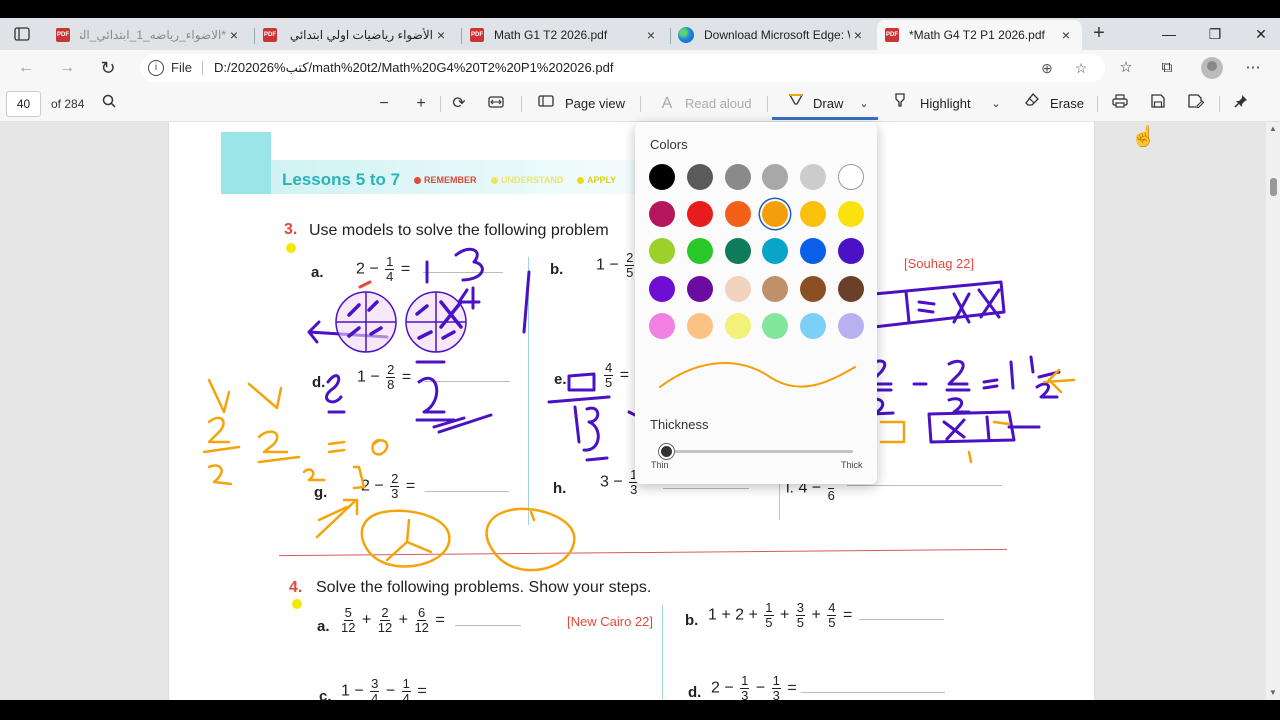 The height and width of the screenshot is (720, 1280). What do you see at coordinates (945, 103) in the screenshot?
I see `highlight-button: Highlight` at bounding box center [945, 103].